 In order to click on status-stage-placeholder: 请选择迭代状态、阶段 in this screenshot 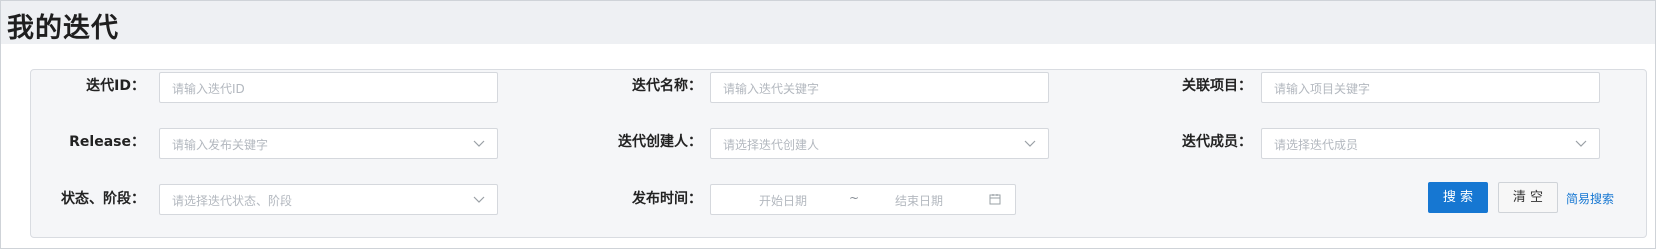, I will do `click(232, 201)`.